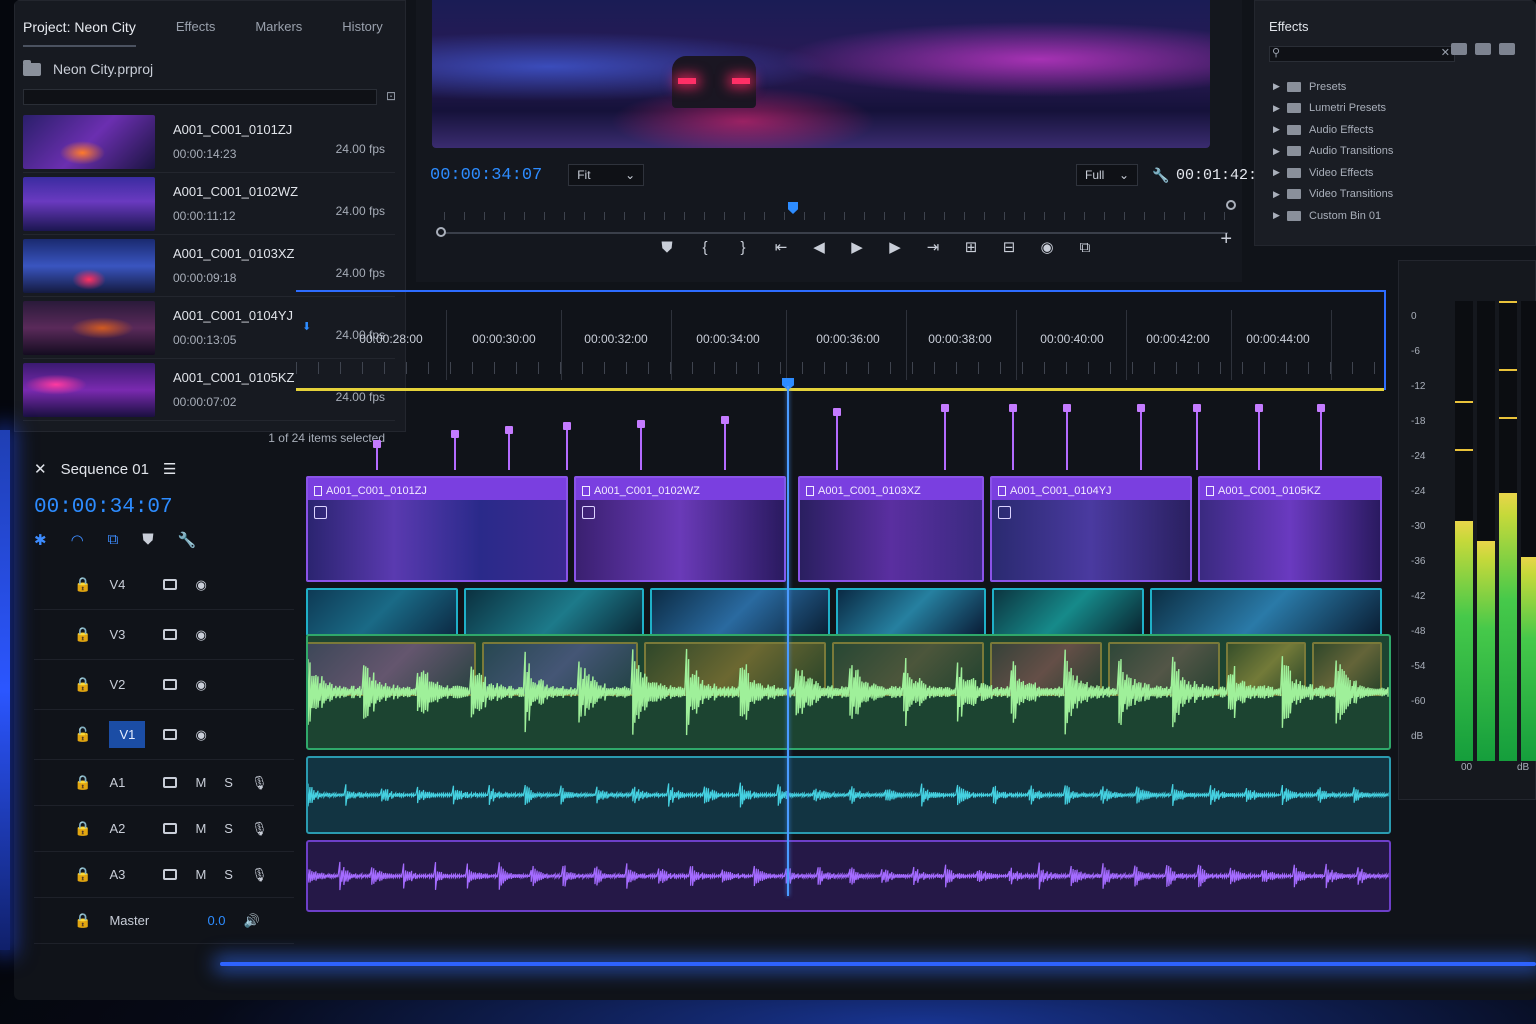 This screenshot has height=1024, width=1536. I want to click on monitor-scrubber, so click(836, 219).